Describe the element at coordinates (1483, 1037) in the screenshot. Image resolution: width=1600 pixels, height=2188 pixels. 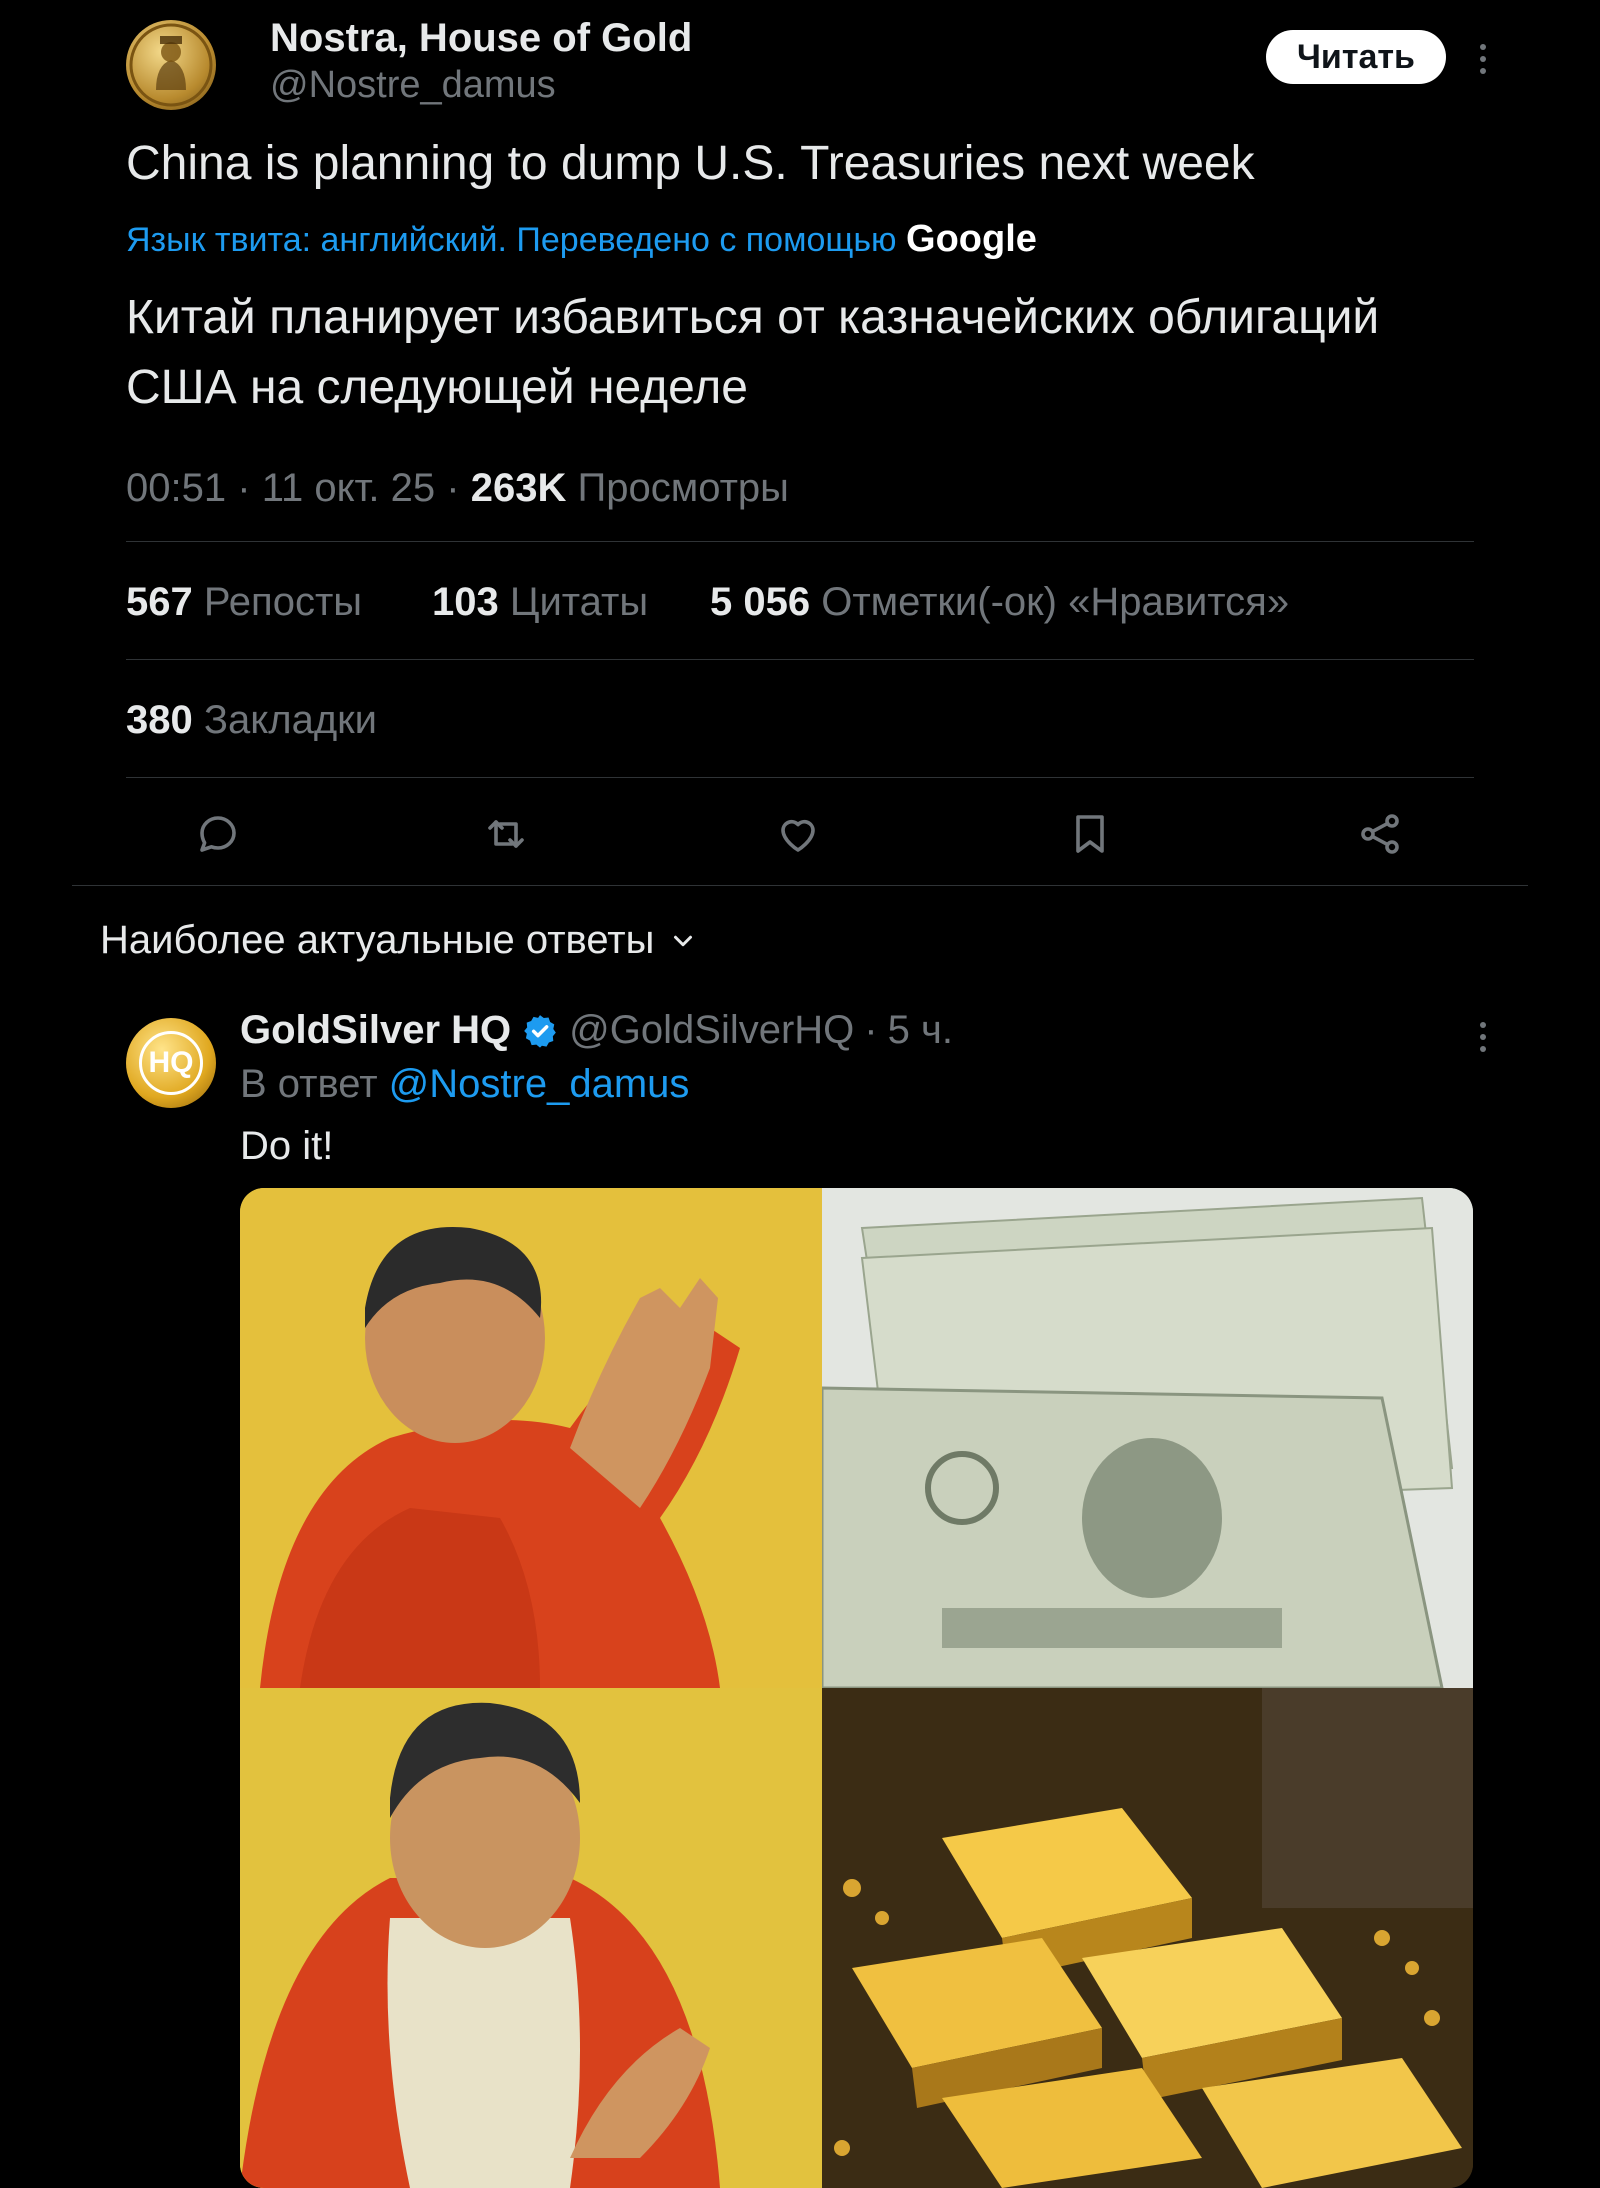
I see `reply-more-options-icon` at that location.